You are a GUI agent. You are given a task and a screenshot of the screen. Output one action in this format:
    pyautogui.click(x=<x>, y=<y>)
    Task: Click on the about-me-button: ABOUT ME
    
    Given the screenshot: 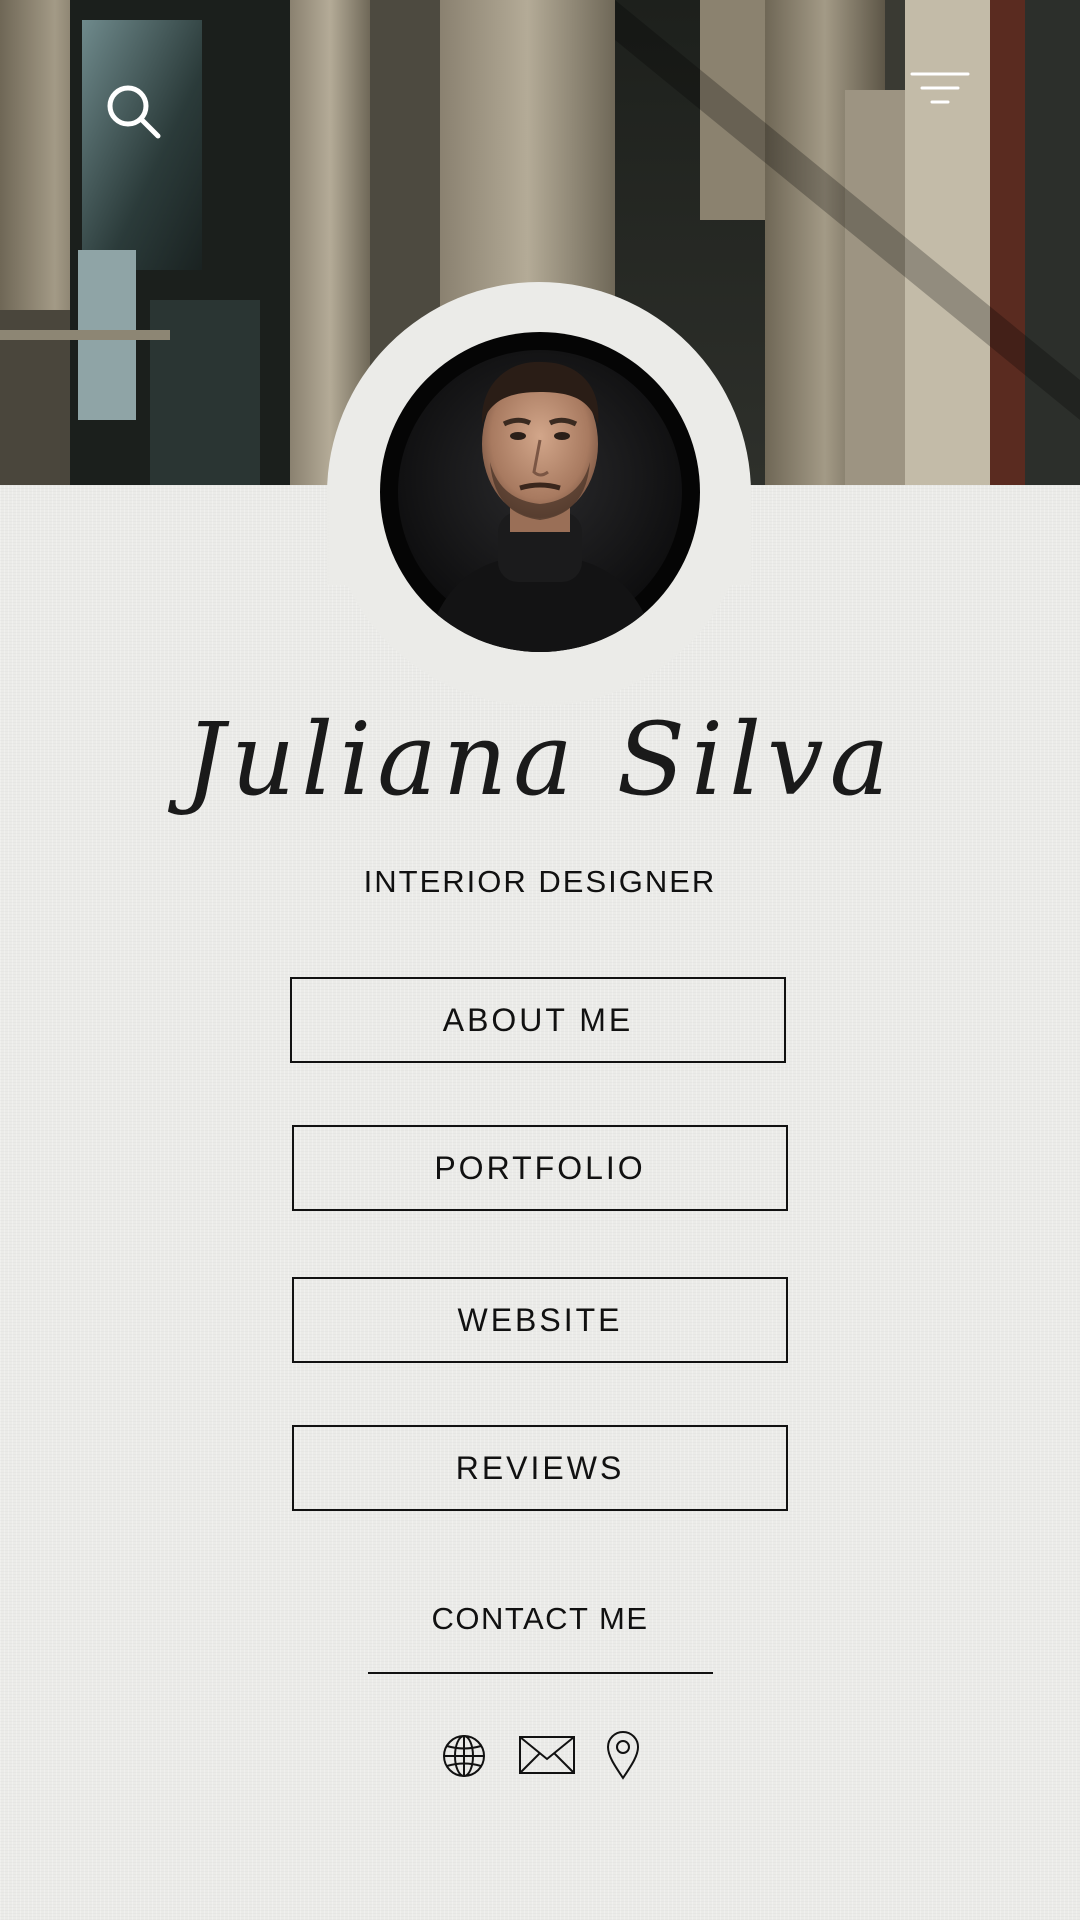 What is the action you would take?
    pyautogui.click(x=538, y=1020)
    